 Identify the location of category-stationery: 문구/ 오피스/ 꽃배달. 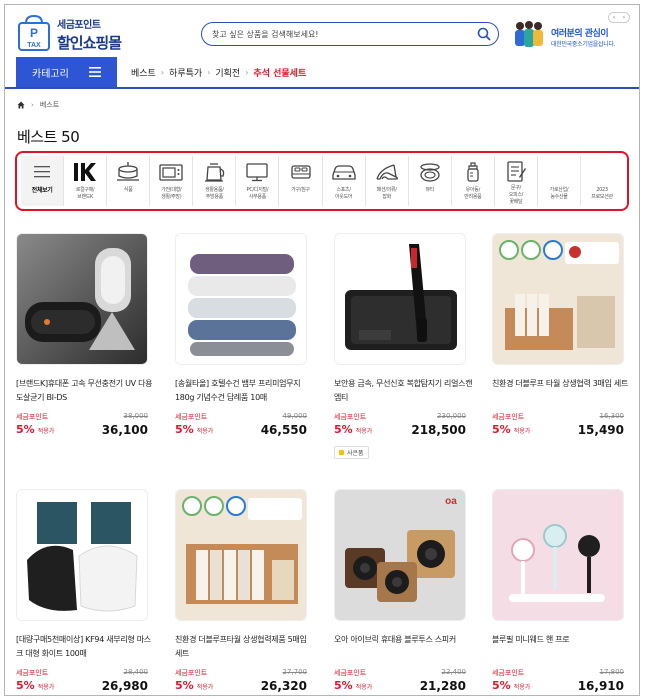
(516, 181).